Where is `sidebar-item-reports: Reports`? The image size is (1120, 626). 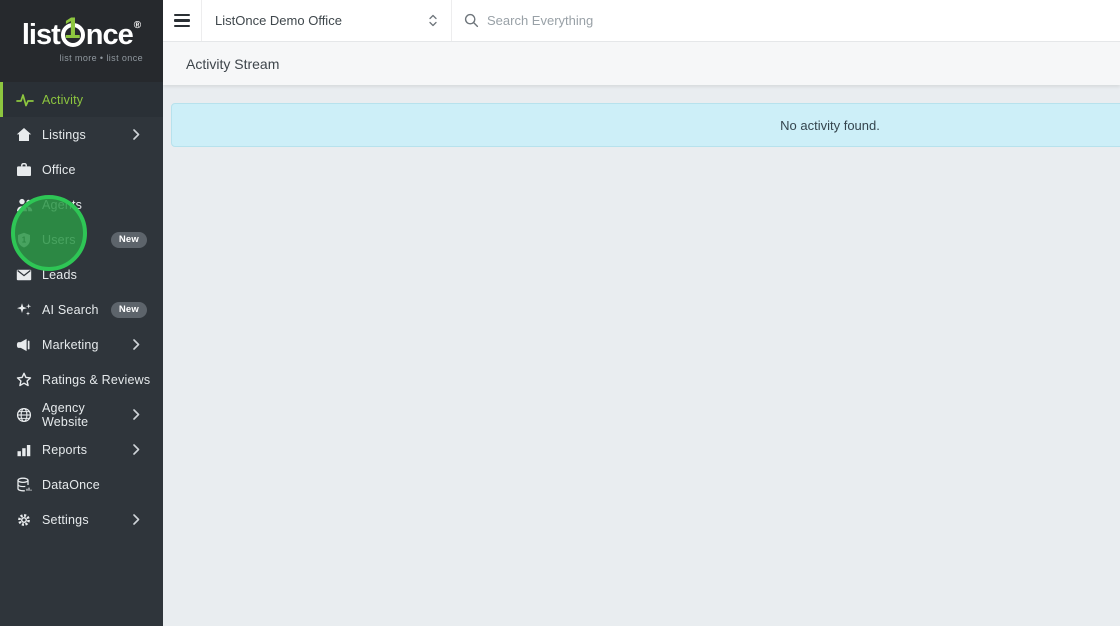
sidebar-item-reports: Reports is located at coordinates (81, 449).